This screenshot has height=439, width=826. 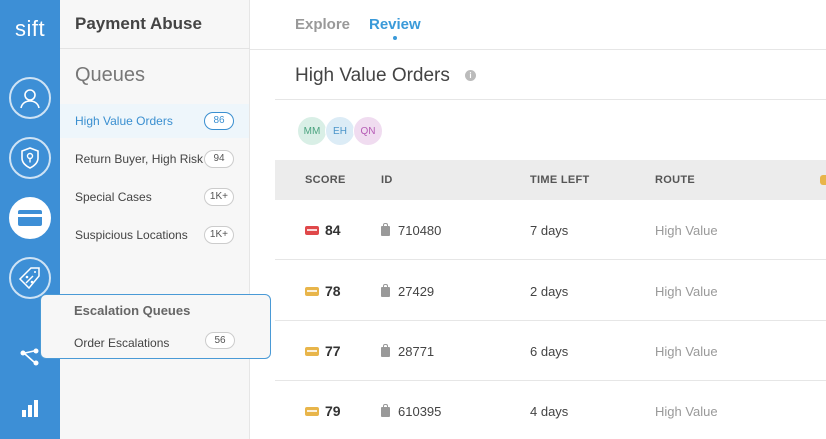 I want to click on score-cell: 78, so click(x=323, y=291).